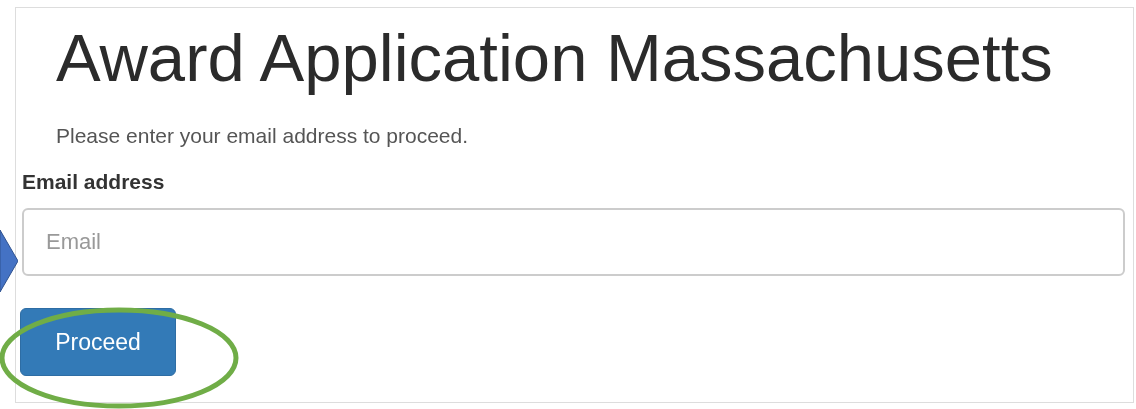 The width and height of the screenshot is (1136, 409). What do you see at coordinates (263, 136) in the screenshot?
I see `intro-text: Please enter your email address to proceed.` at bounding box center [263, 136].